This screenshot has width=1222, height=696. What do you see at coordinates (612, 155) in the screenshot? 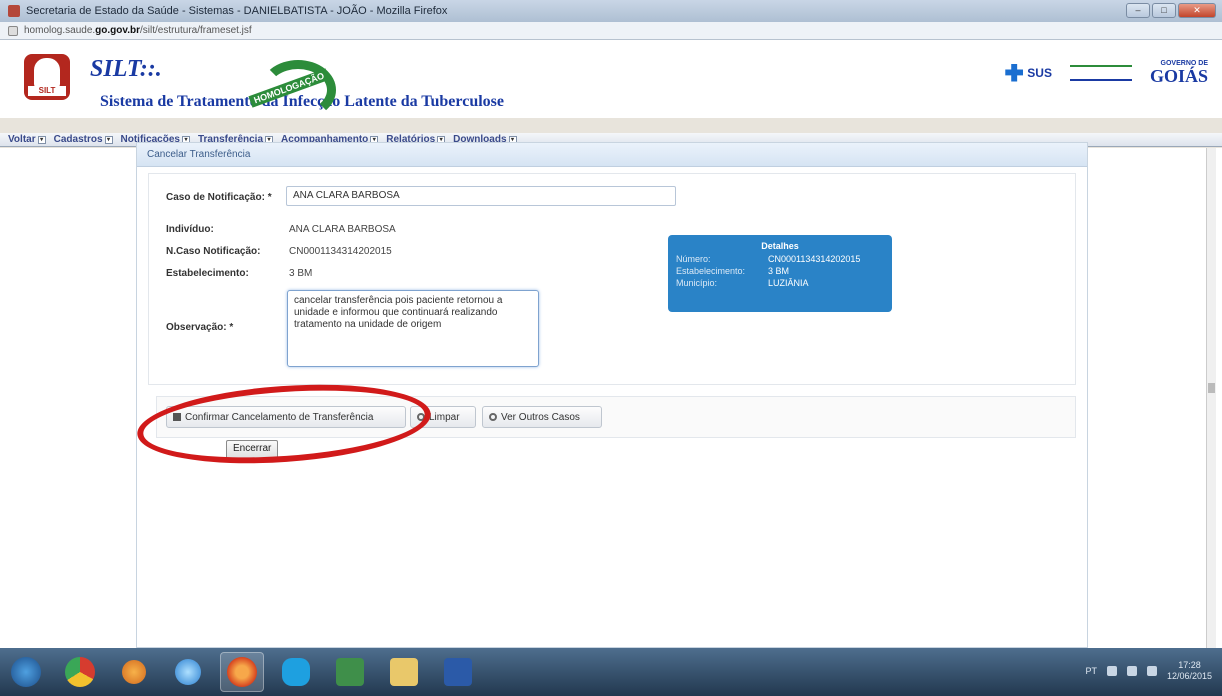
I see `panel-title: Cancelar Transferência` at bounding box center [612, 155].